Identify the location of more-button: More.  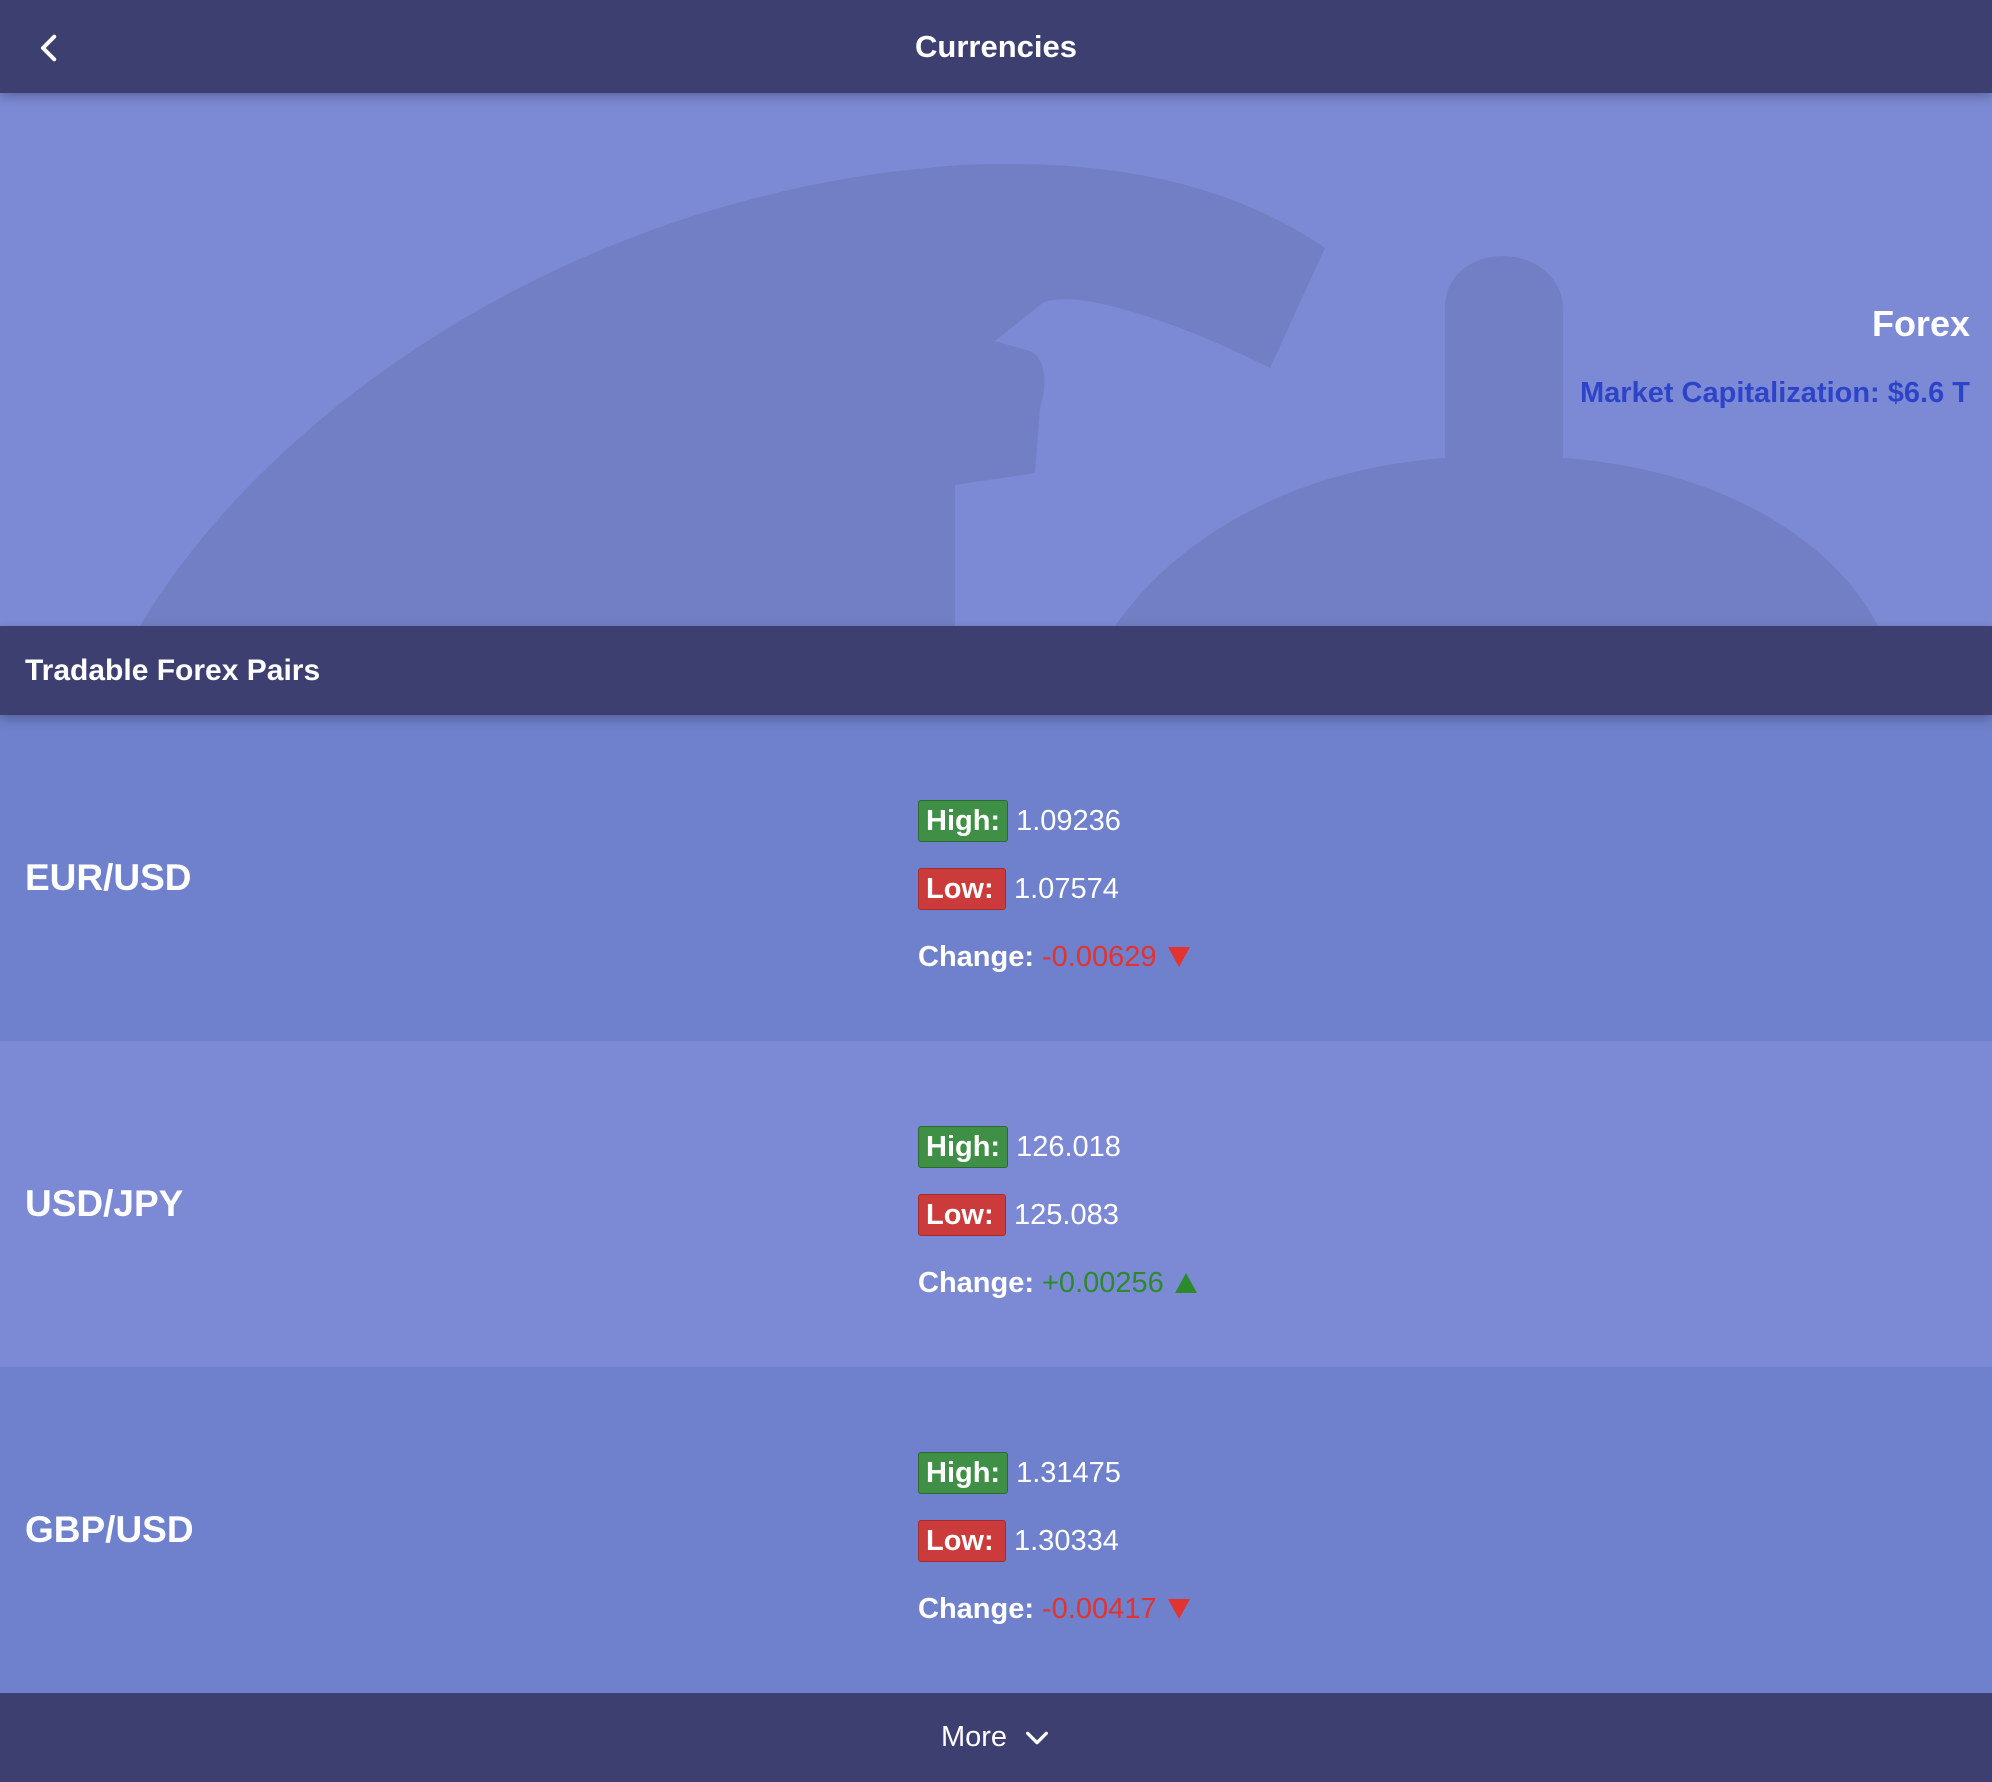
(996, 1737).